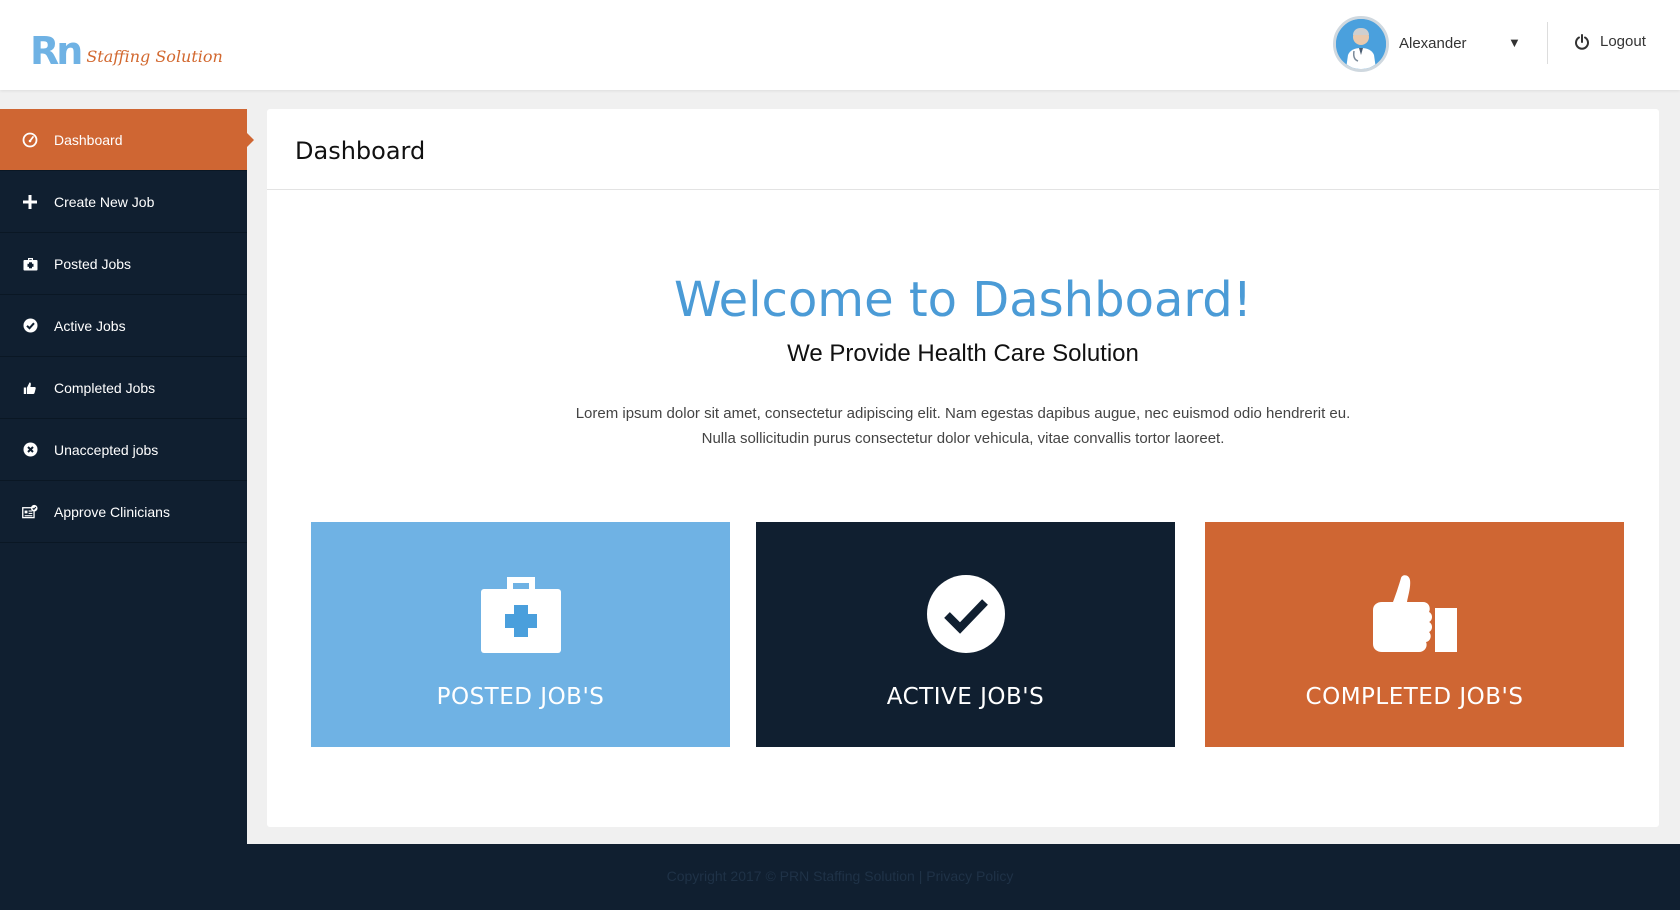  Describe the element at coordinates (963, 189) in the screenshot. I see `title-divider` at that location.